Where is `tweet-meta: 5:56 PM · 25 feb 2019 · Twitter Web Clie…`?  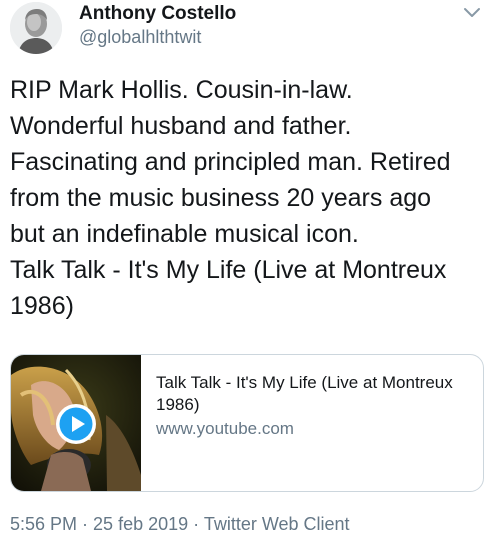
tweet-meta: 5:56 PM · 25 feb 2019 · Twitter Web Clie… is located at coordinates (180, 524).